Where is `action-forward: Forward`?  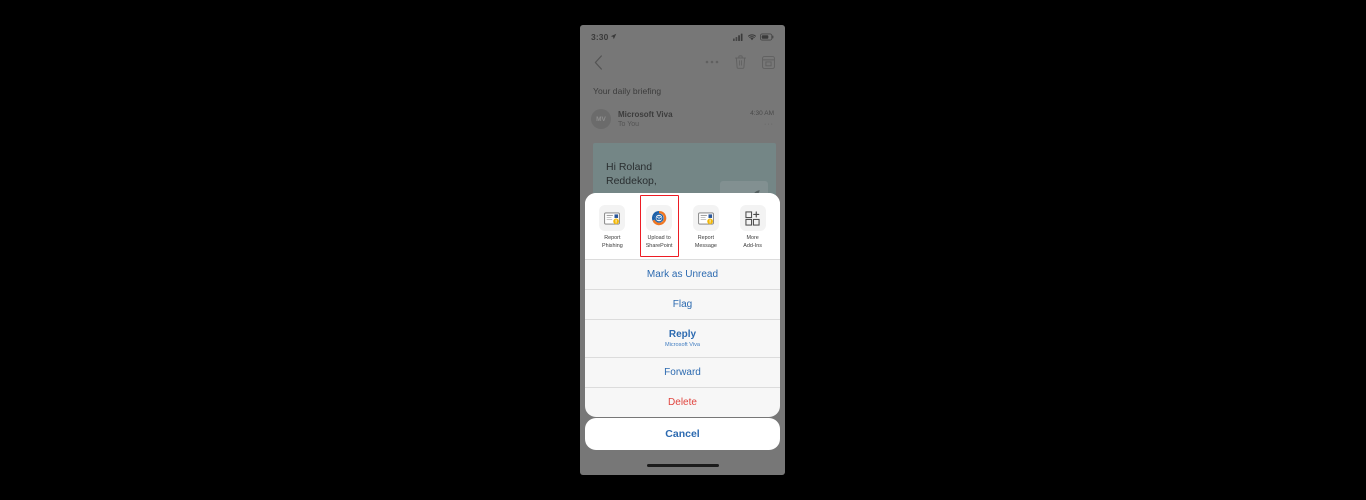
action-forward: Forward is located at coordinates (682, 372).